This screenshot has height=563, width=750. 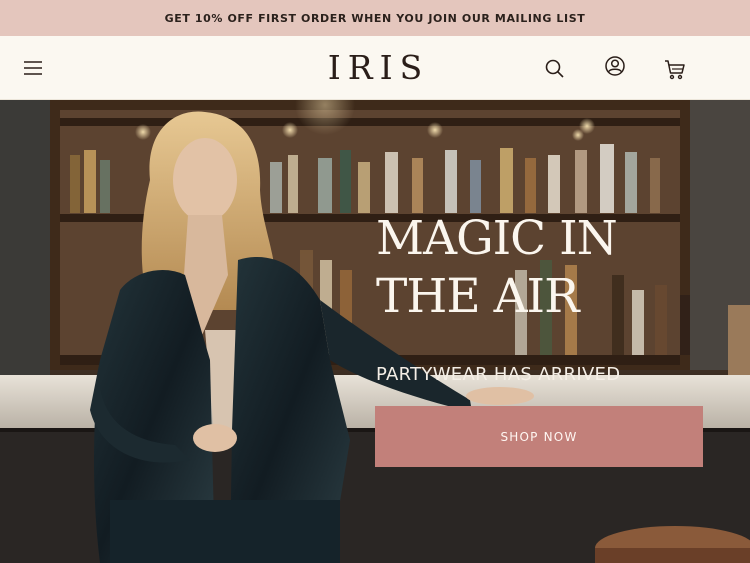 I want to click on site-logo: IRIS, so click(x=375, y=68).